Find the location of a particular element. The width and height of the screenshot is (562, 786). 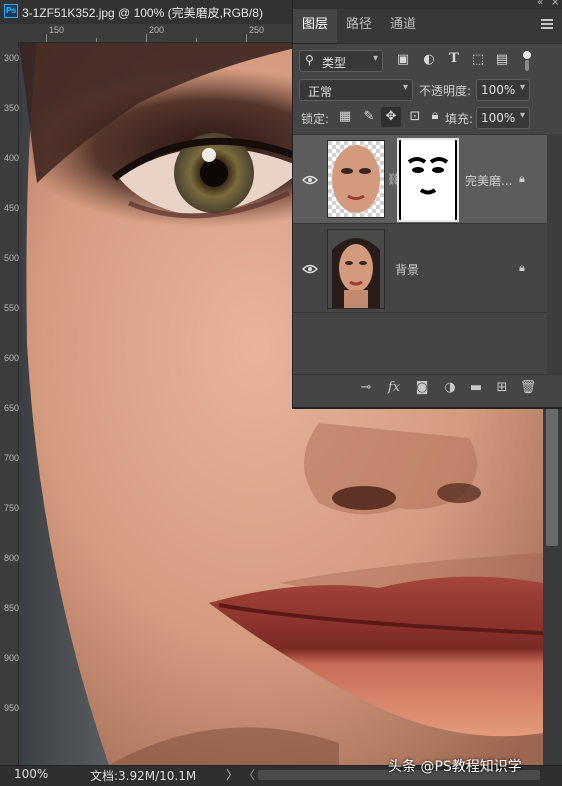

ruler-label: 200 is located at coordinates (157, 30).